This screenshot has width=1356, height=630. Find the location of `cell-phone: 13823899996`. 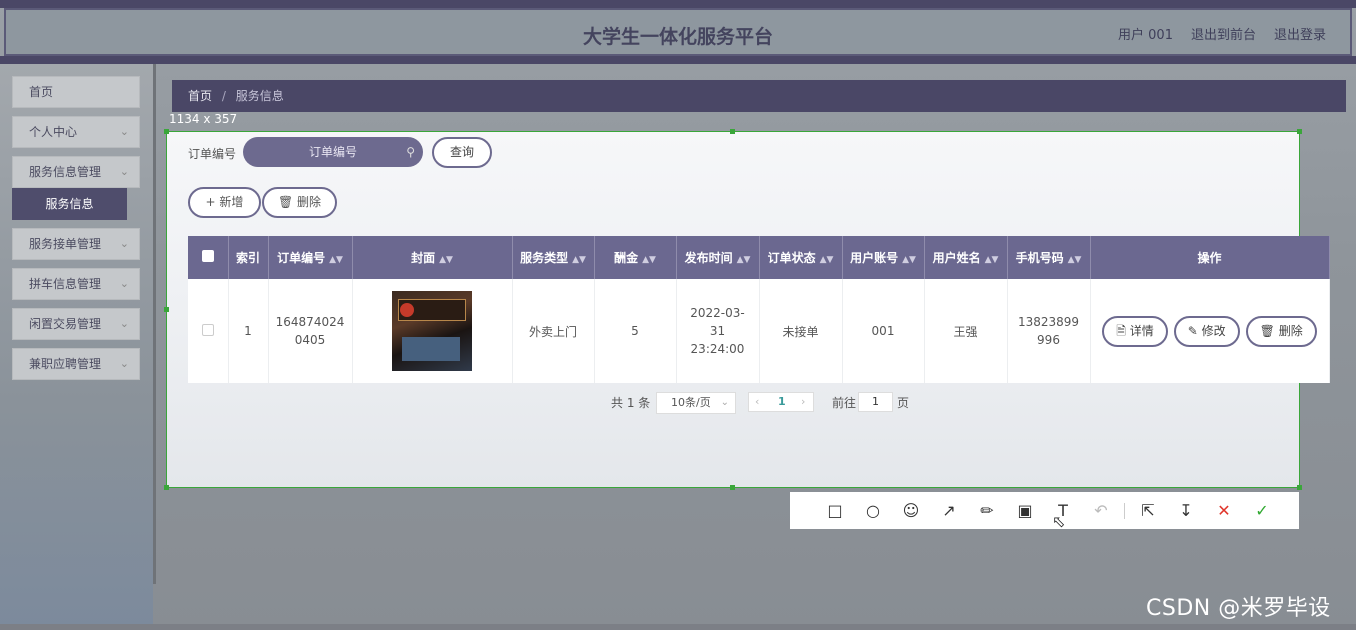

cell-phone: 13823899996 is located at coordinates (1049, 331).